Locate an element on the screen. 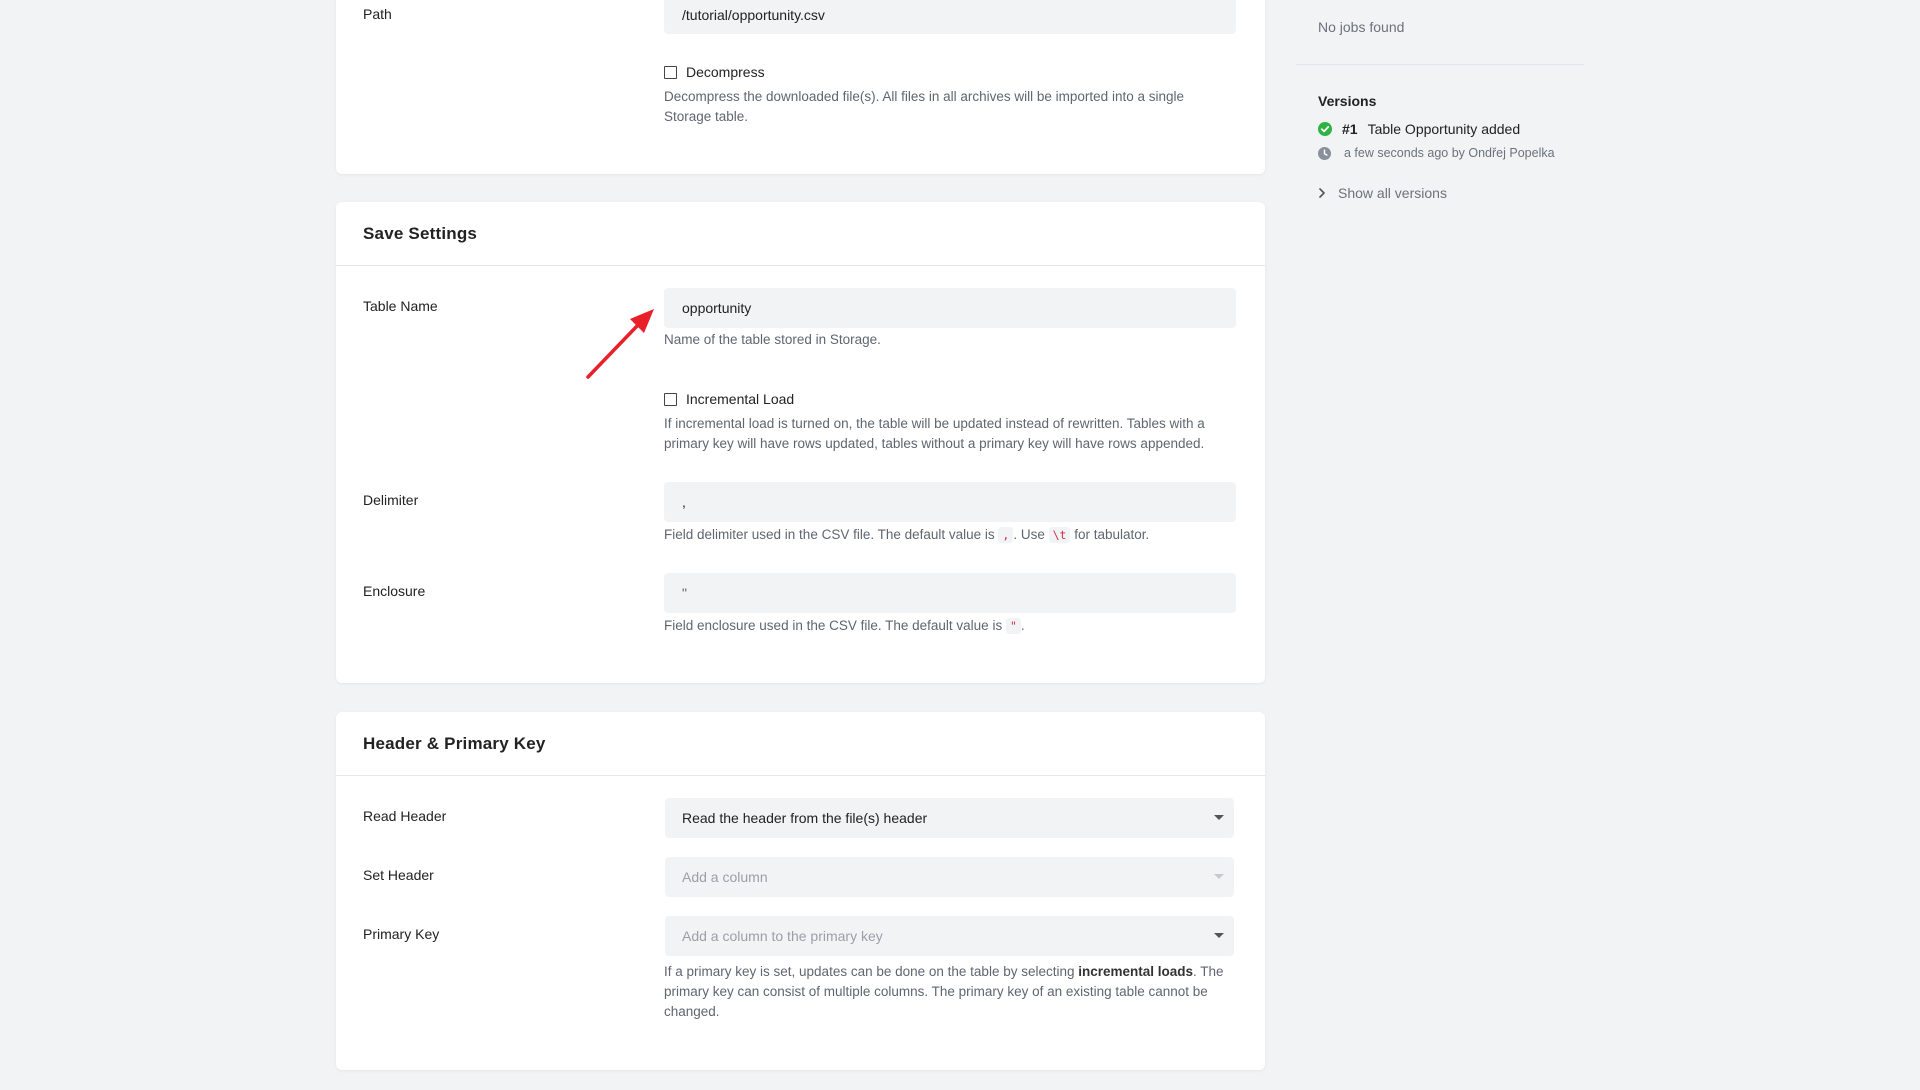 Image resolution: width=1920 pixels, height=1090 pixels. path-label: Path is located at coordinates (377, 14).